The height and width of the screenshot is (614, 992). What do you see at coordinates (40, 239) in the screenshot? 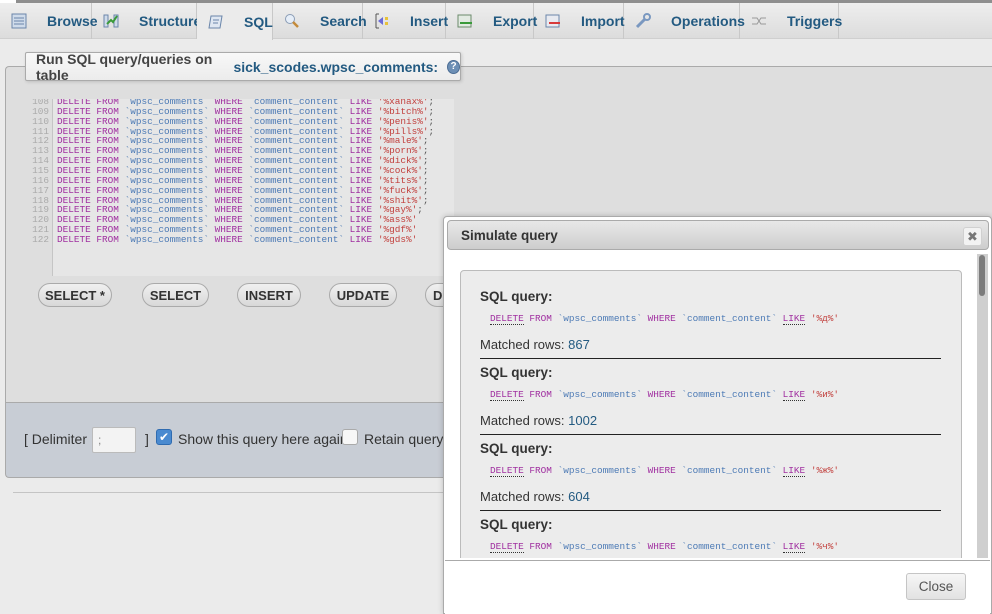
I see `line-number: 122` at bounding box center [40, 239].